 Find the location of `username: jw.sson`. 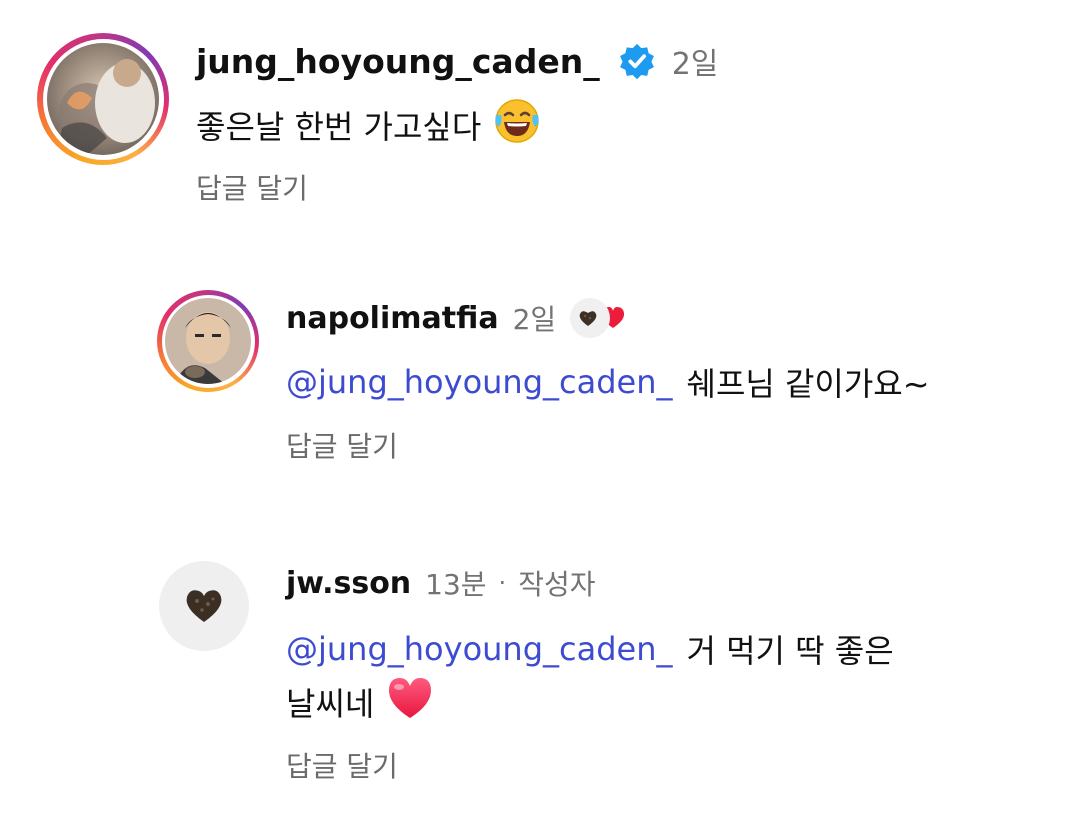

username: jw.sson is located at coordinates (348, 583).